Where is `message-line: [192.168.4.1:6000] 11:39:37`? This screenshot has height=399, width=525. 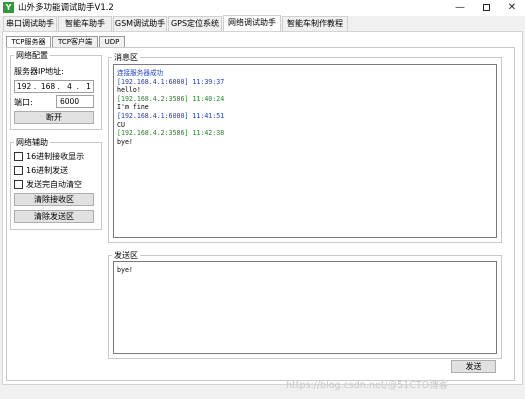
message-line: [192.168.4.1:6000] 11:39:37 is located at coordinates (171, 81).